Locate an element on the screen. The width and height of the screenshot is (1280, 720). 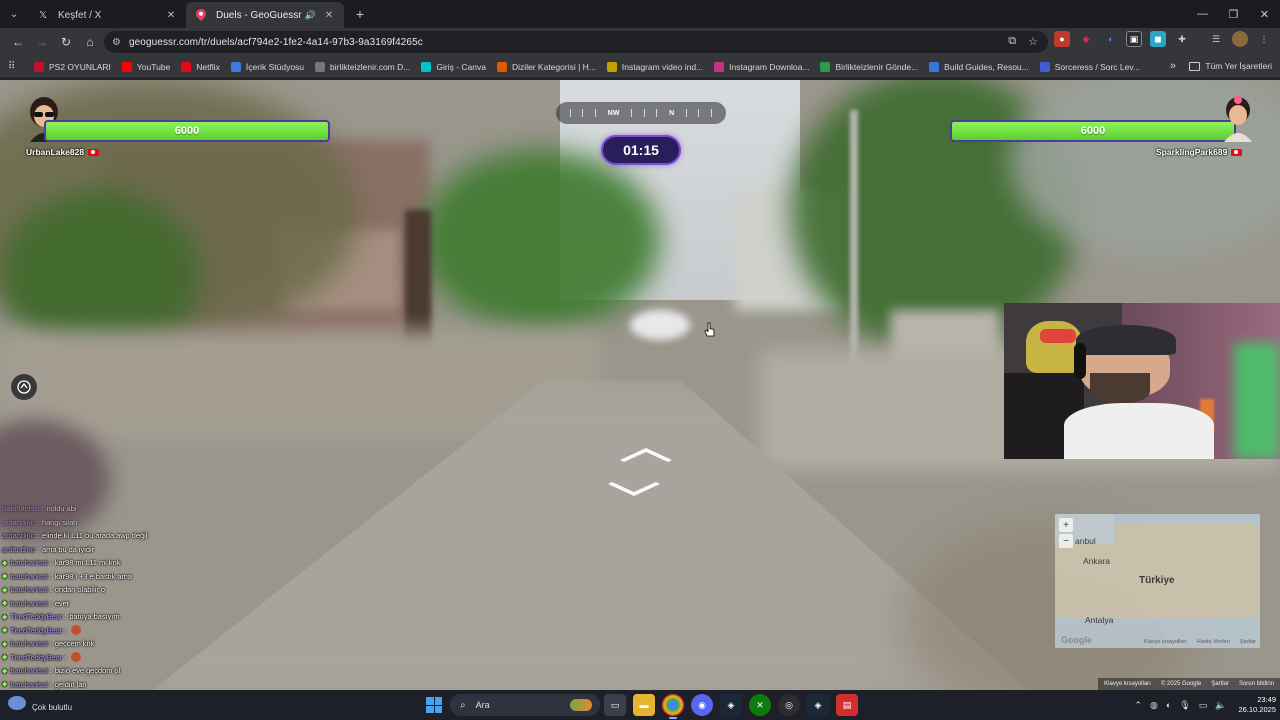
home-button: ⌂ is located at coordinates (90, 42).